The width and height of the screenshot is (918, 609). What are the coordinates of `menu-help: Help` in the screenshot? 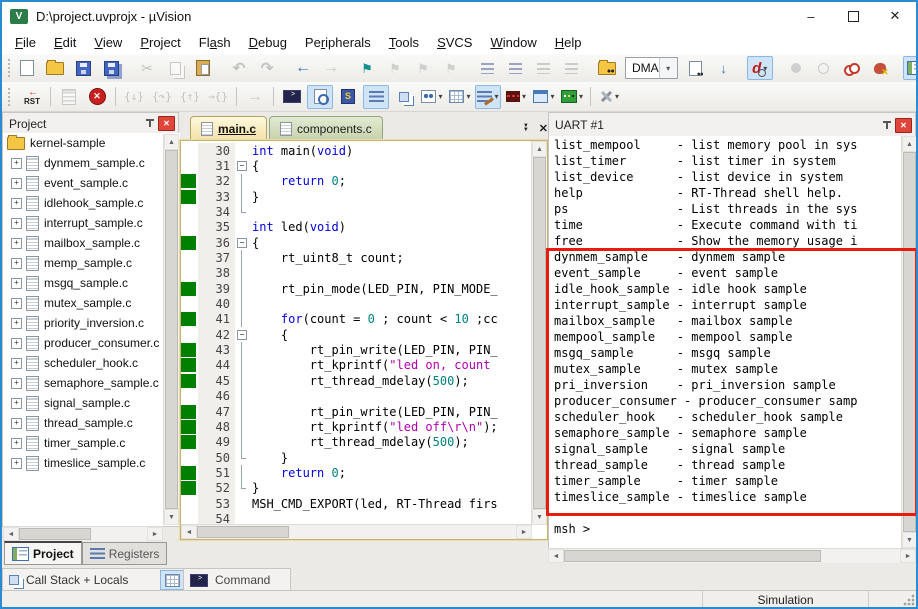 It's located at (568, 42).